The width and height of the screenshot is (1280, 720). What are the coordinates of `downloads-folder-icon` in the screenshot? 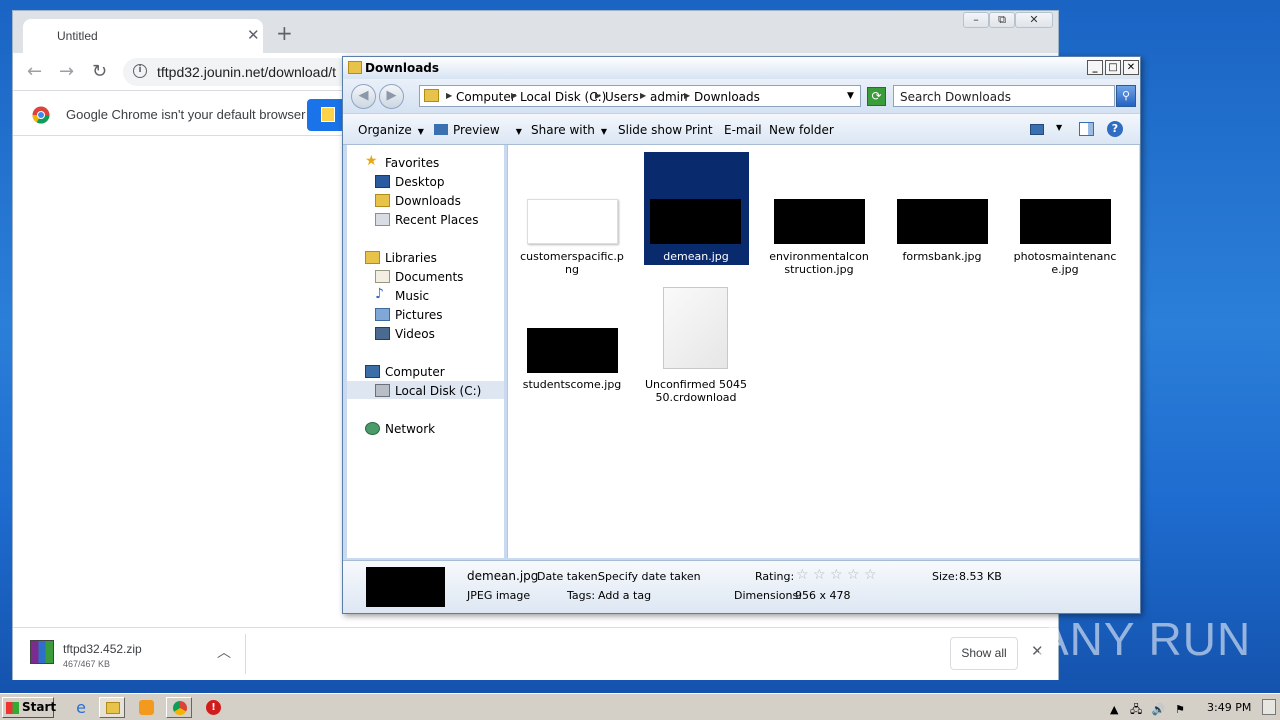 It's located at (382, 200).